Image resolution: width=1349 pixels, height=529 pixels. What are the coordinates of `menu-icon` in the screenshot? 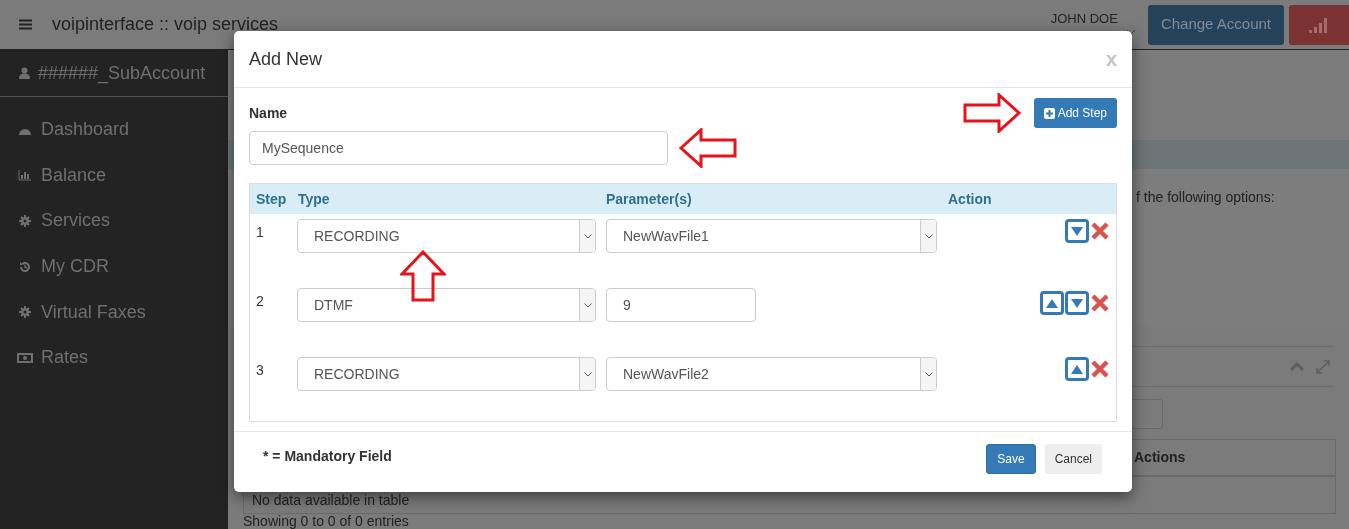 It's located at (25, 24).